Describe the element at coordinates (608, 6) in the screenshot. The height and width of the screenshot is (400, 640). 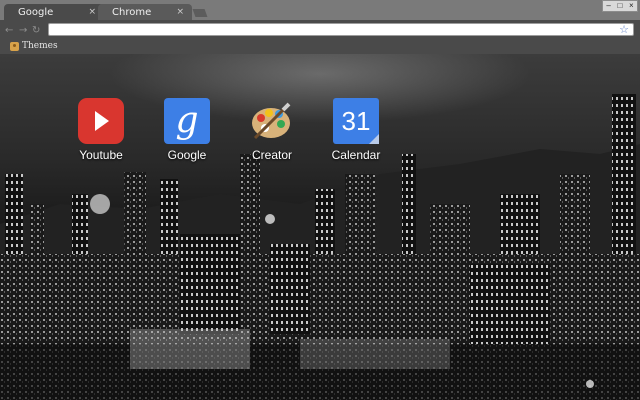
I see `minimize-icon: –` at that location.